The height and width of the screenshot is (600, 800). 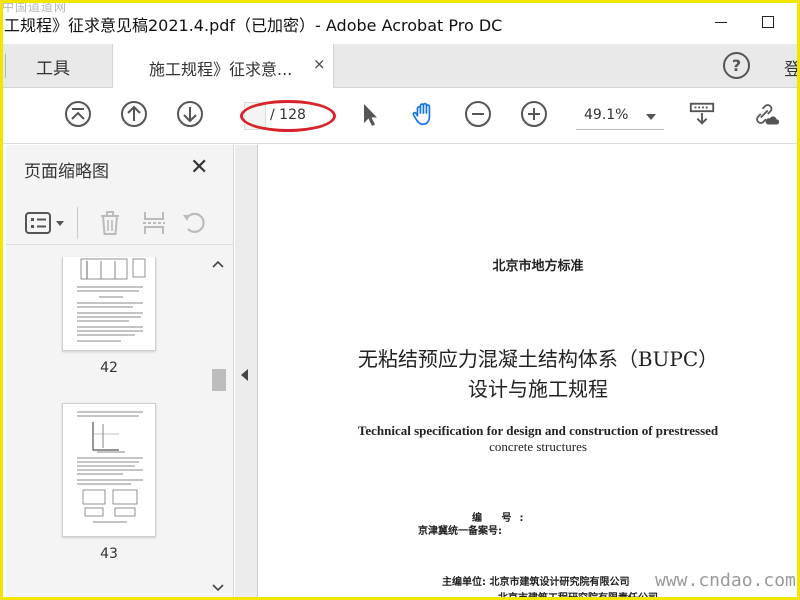 I want to click on tab-document: 施工规程》征求意... ×, so click(x=223, y=66).